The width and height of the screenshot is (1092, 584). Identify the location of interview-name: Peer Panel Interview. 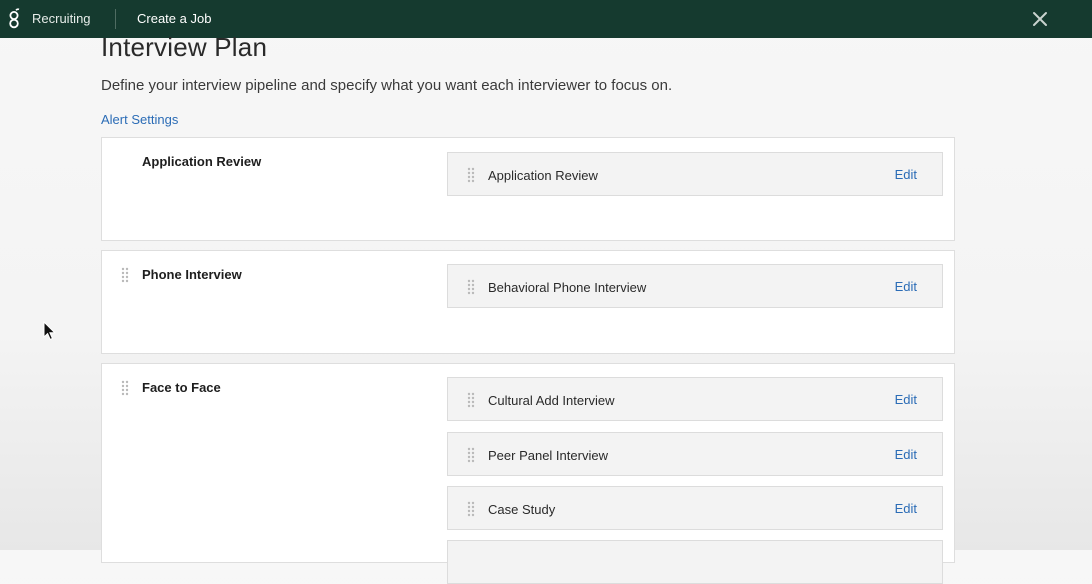
(548, 455).